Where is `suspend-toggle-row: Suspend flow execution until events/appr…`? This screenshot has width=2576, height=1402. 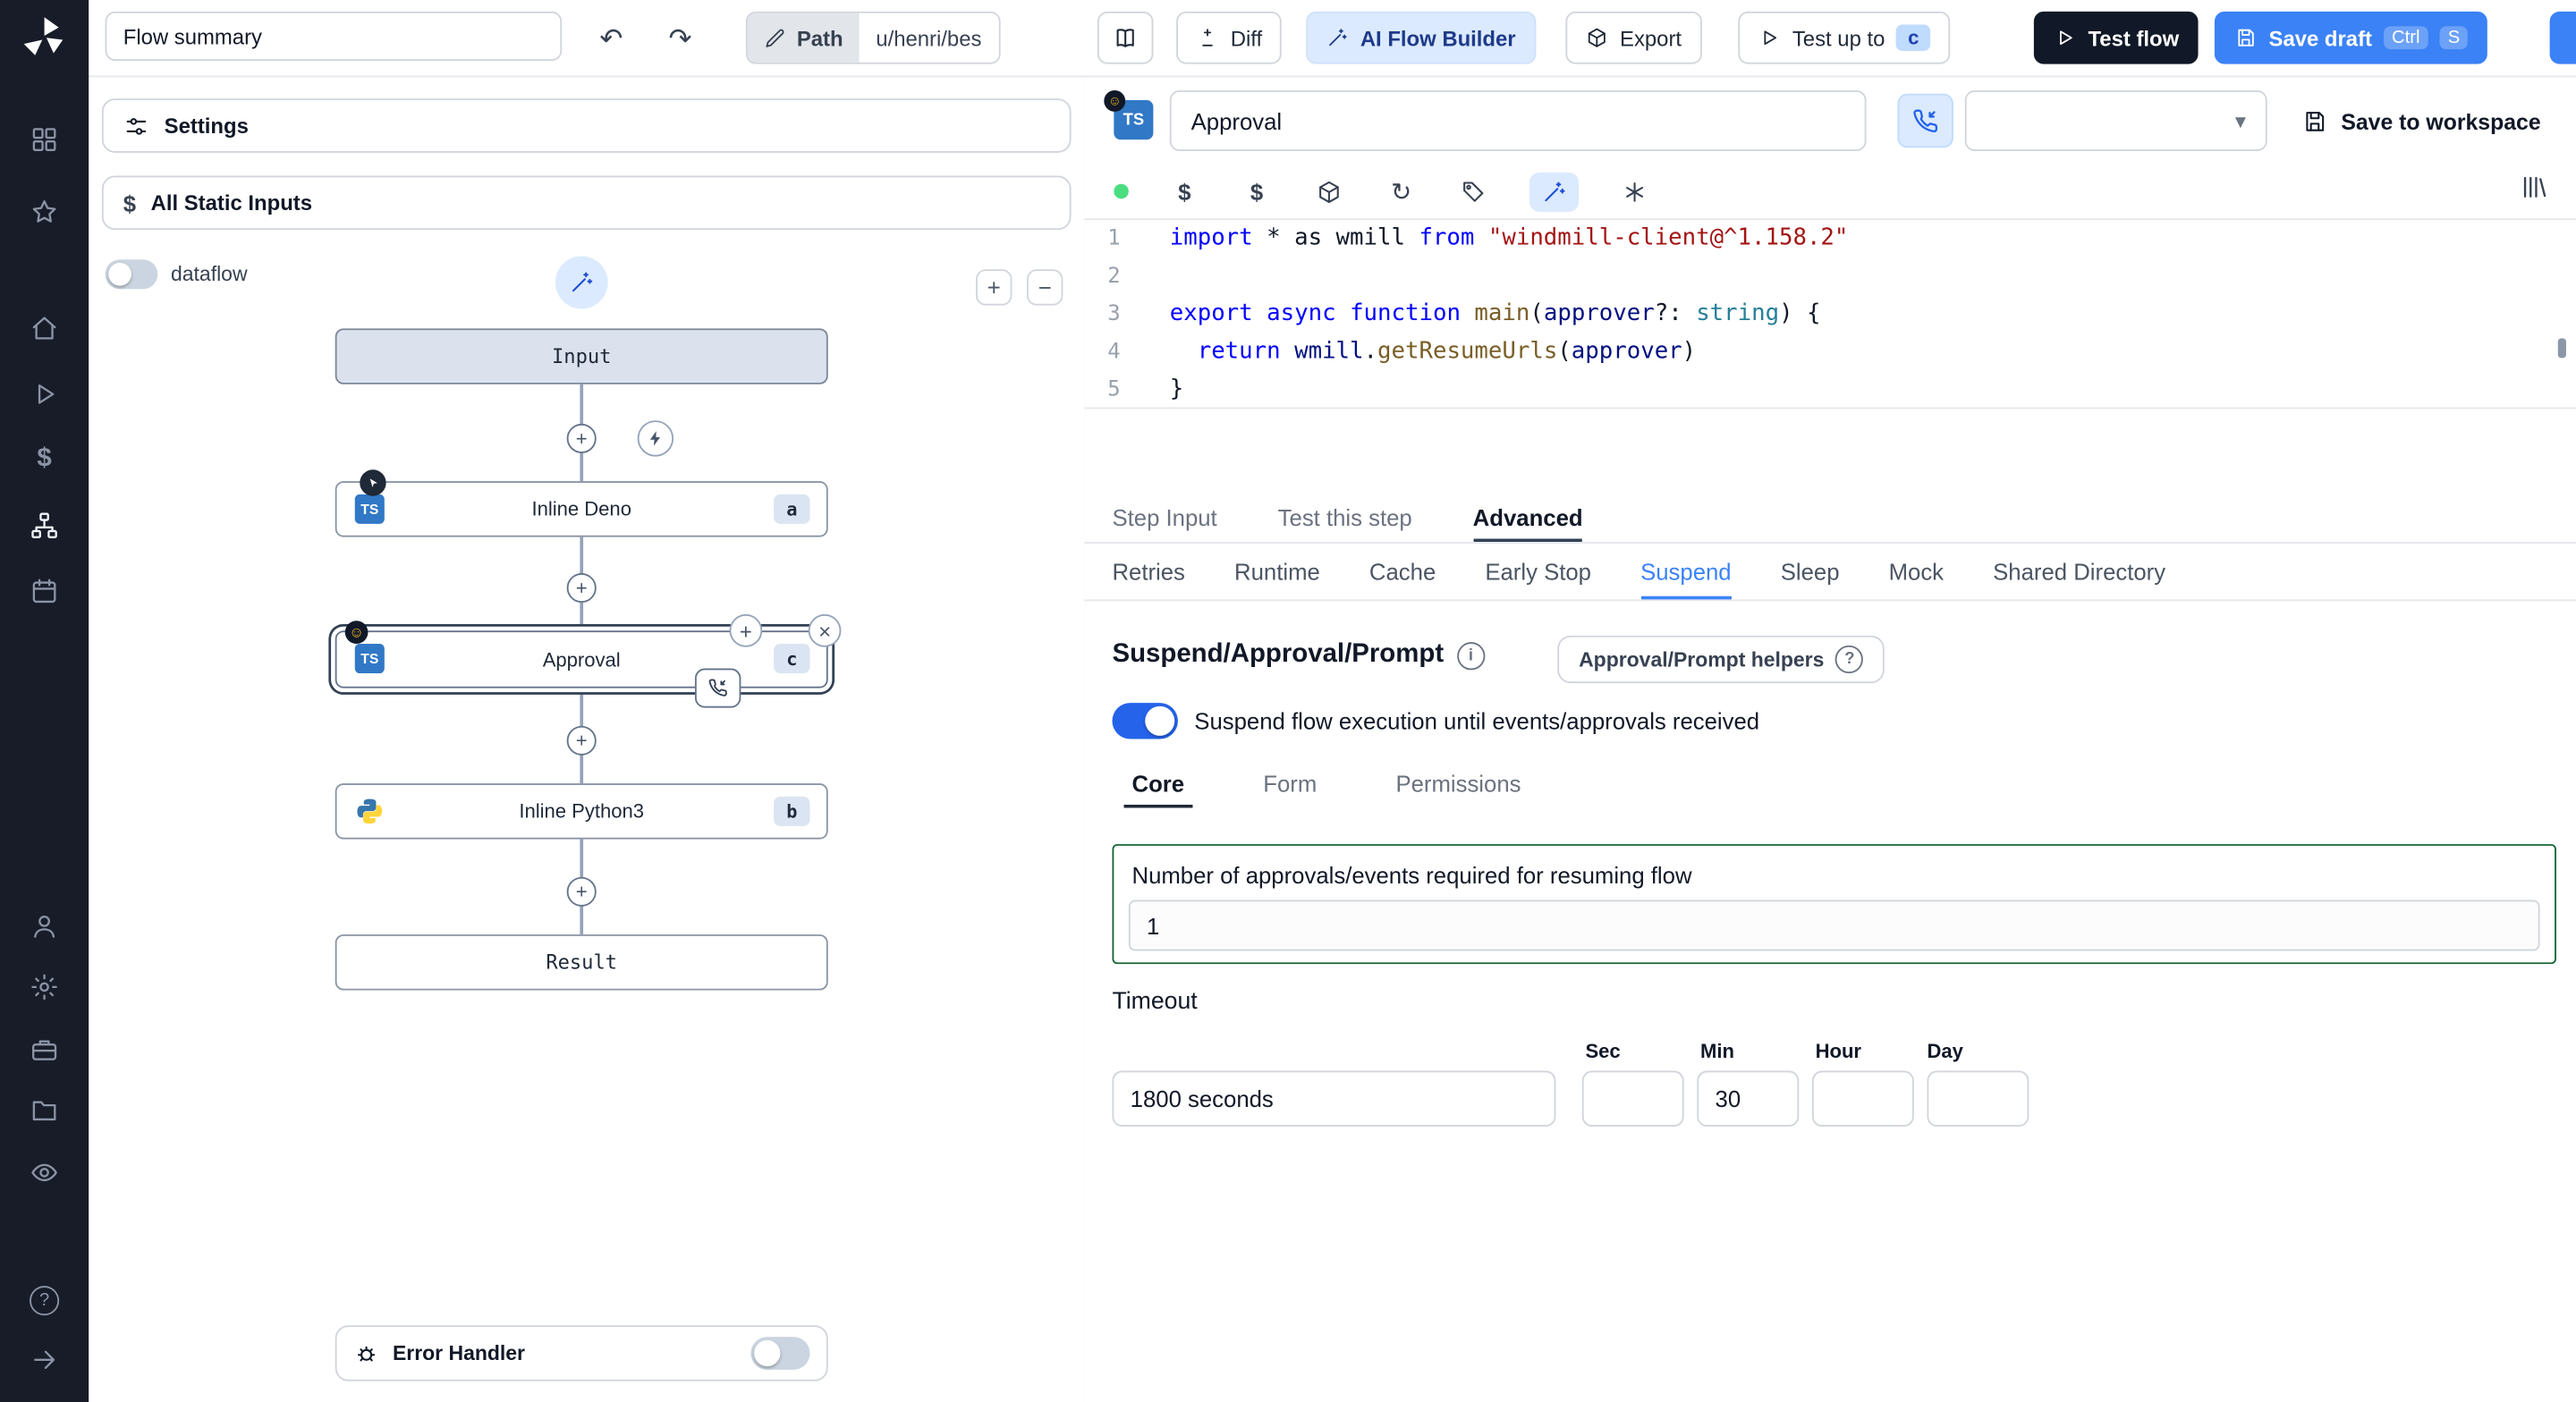 suspend-toggle-row: Suspend flow execution until events/appr… is located at coordinates (1435, 721).